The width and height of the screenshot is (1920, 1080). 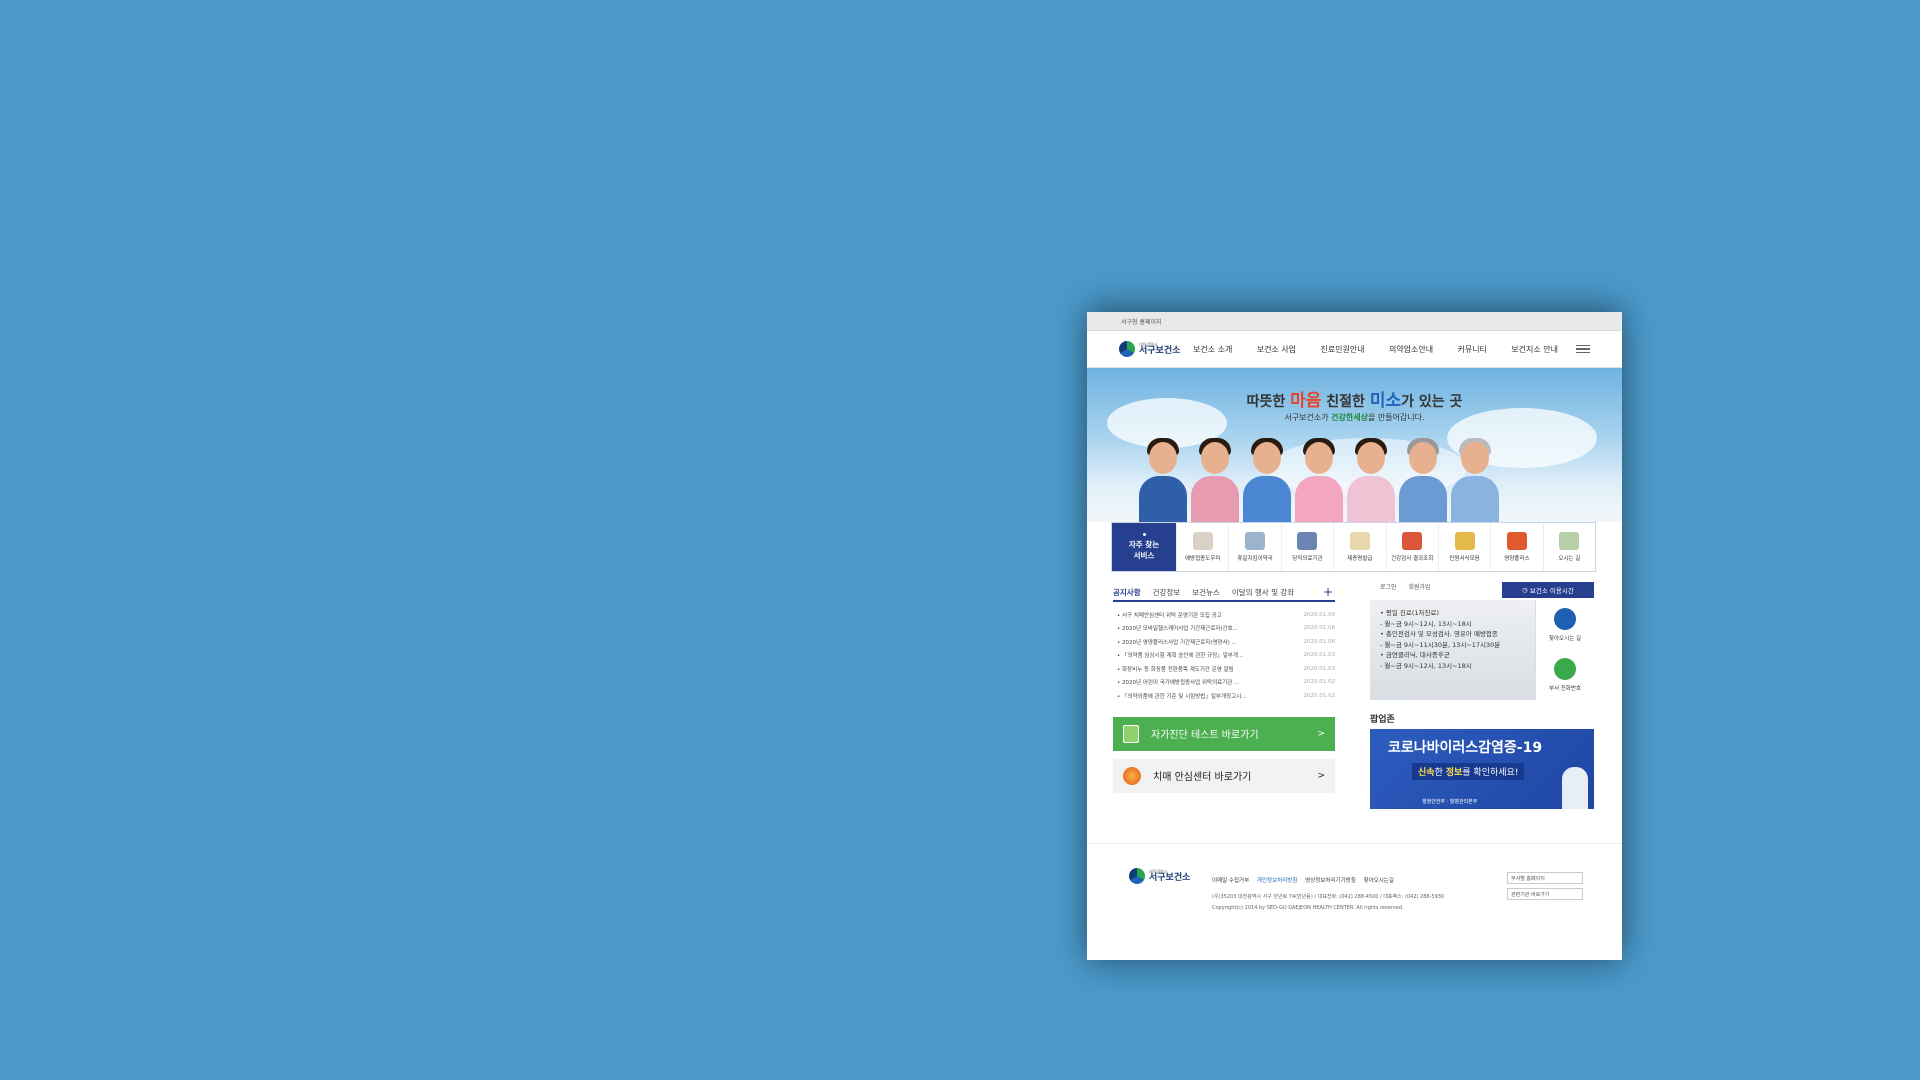 I want to click on footer-logo: 대전광역시 서구보건소, so click(x=1159, y=876).